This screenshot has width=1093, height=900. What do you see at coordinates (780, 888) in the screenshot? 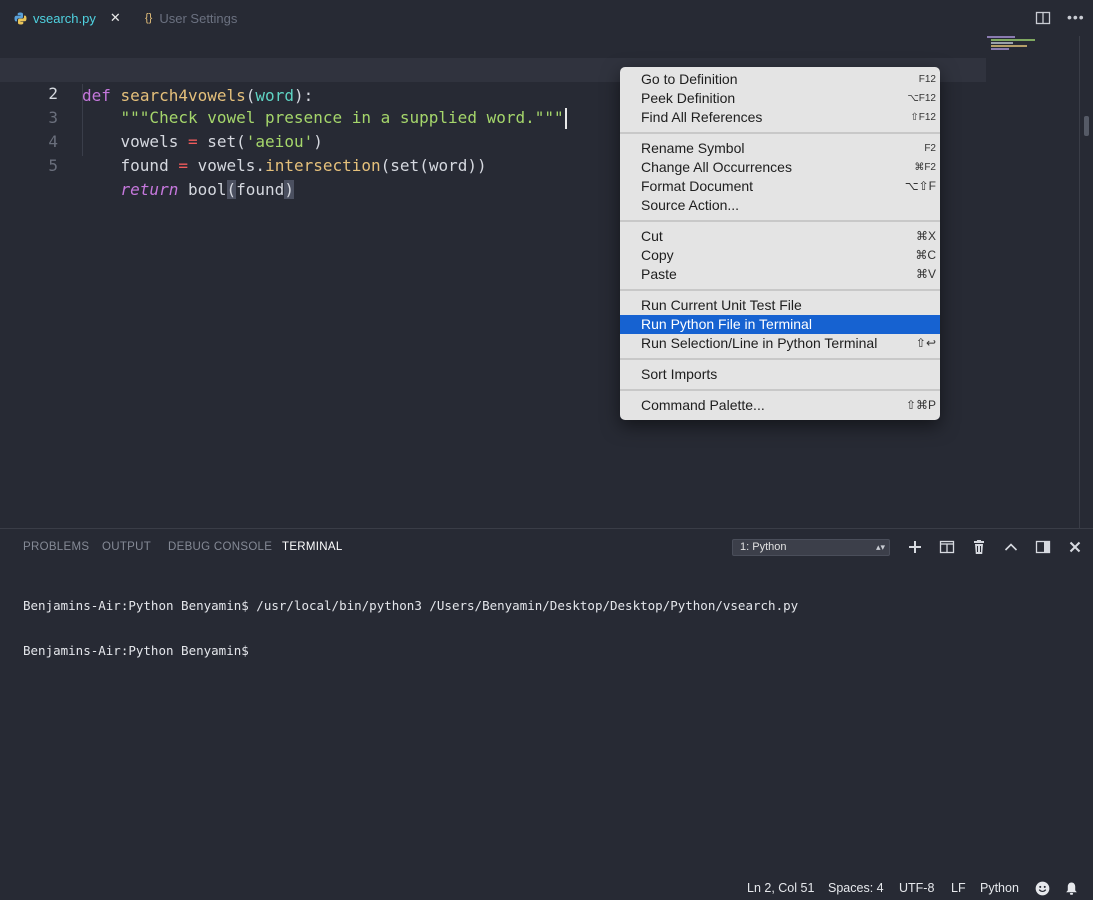
I see `cursor-position: Ln 2, Col 51` at bounding box center [780, 888].